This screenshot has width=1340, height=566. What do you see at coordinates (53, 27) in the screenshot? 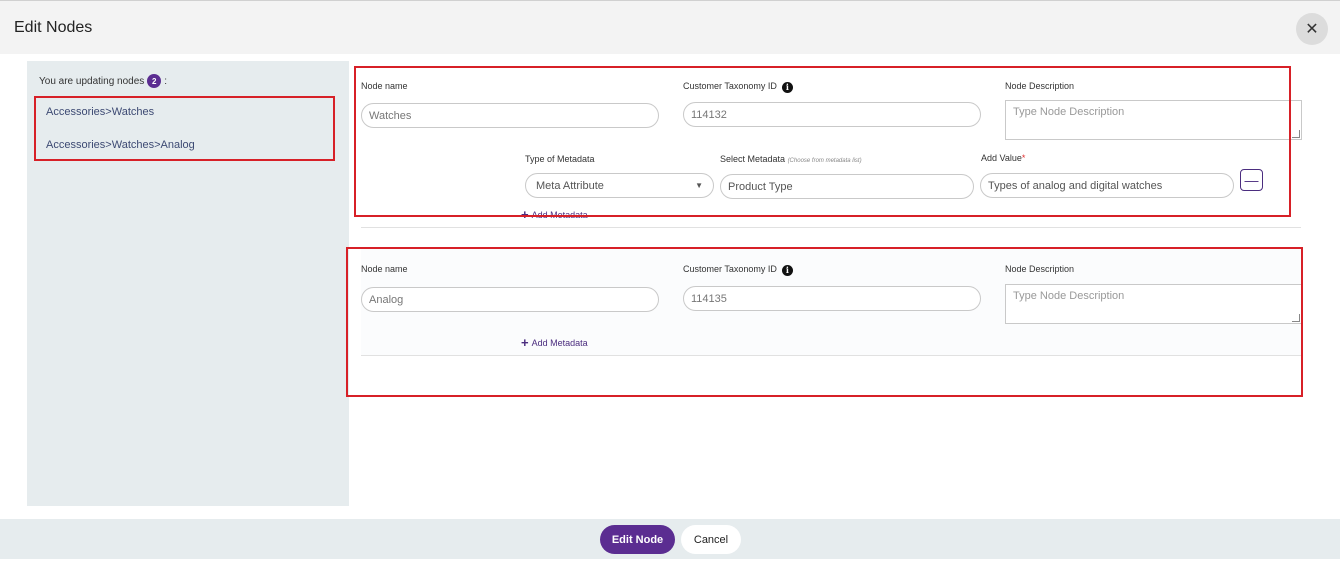
I see `dialog-title: Edit Nodes` at bounding box center [53, 27].